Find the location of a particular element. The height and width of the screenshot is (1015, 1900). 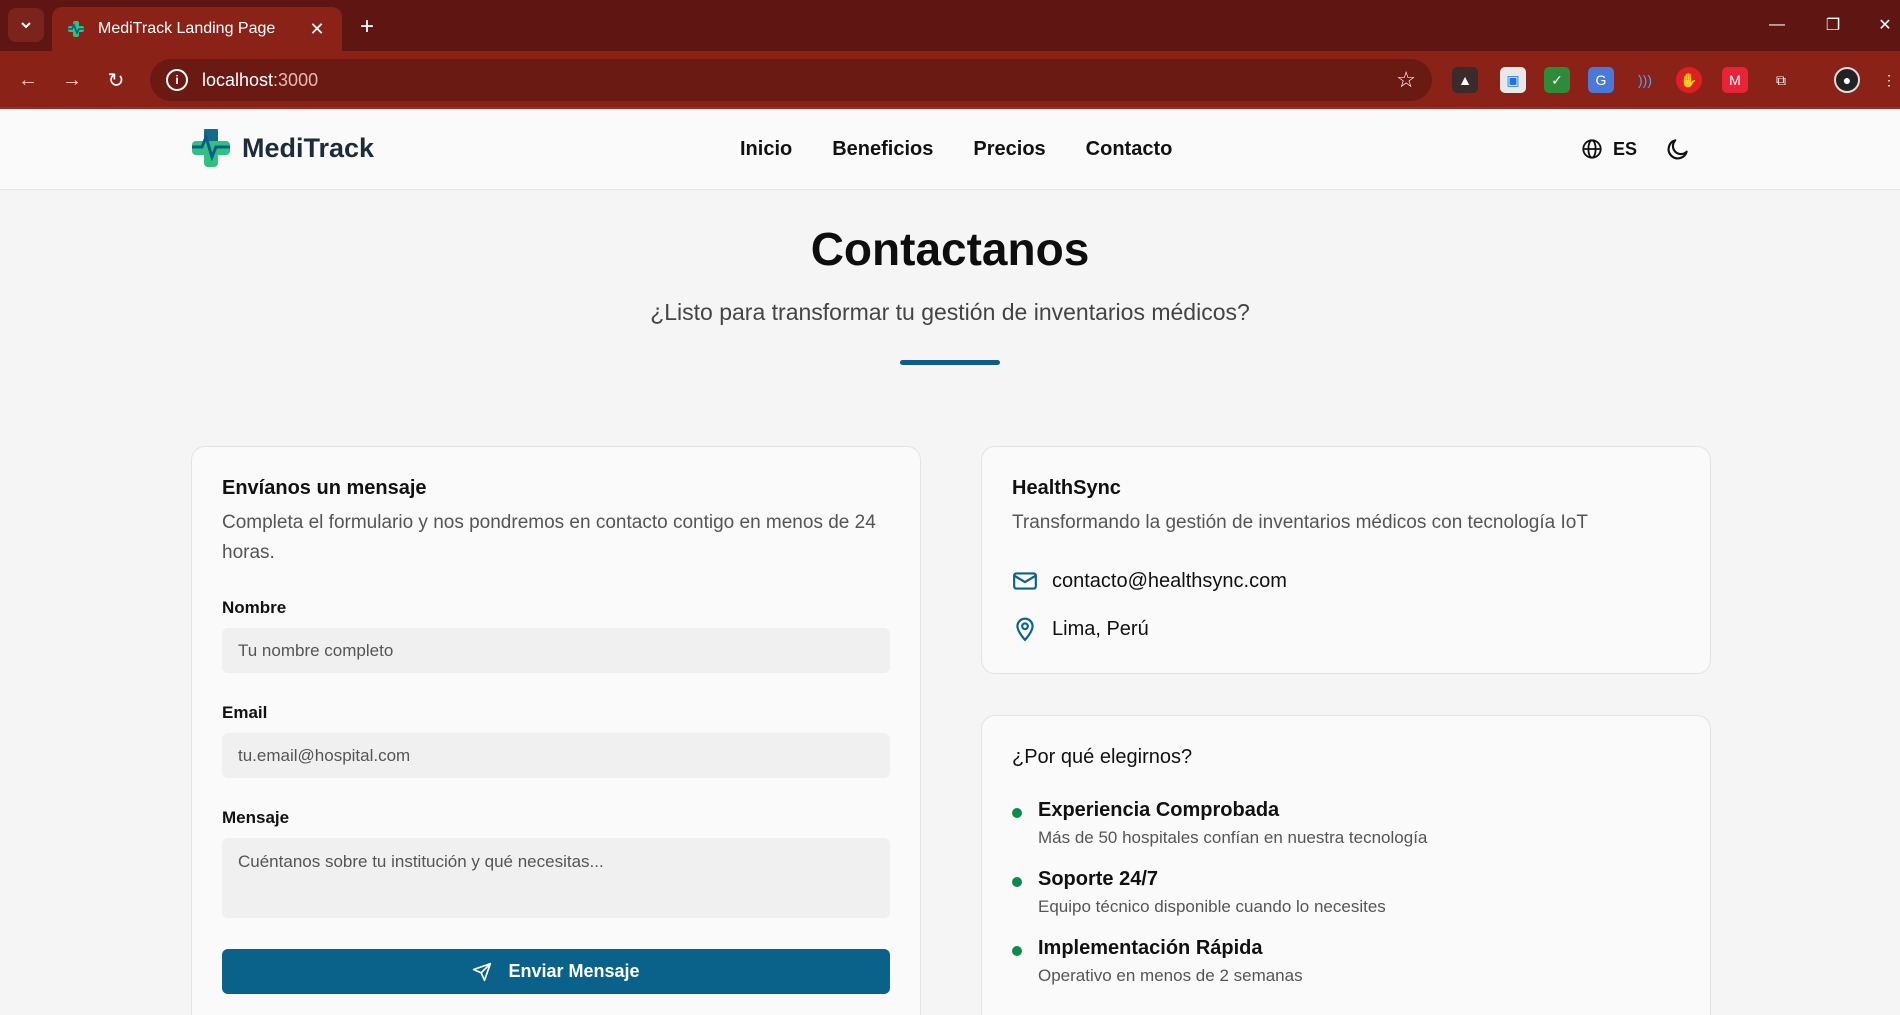

meditrack-favicon-icon is located at coordinates (76, 29).